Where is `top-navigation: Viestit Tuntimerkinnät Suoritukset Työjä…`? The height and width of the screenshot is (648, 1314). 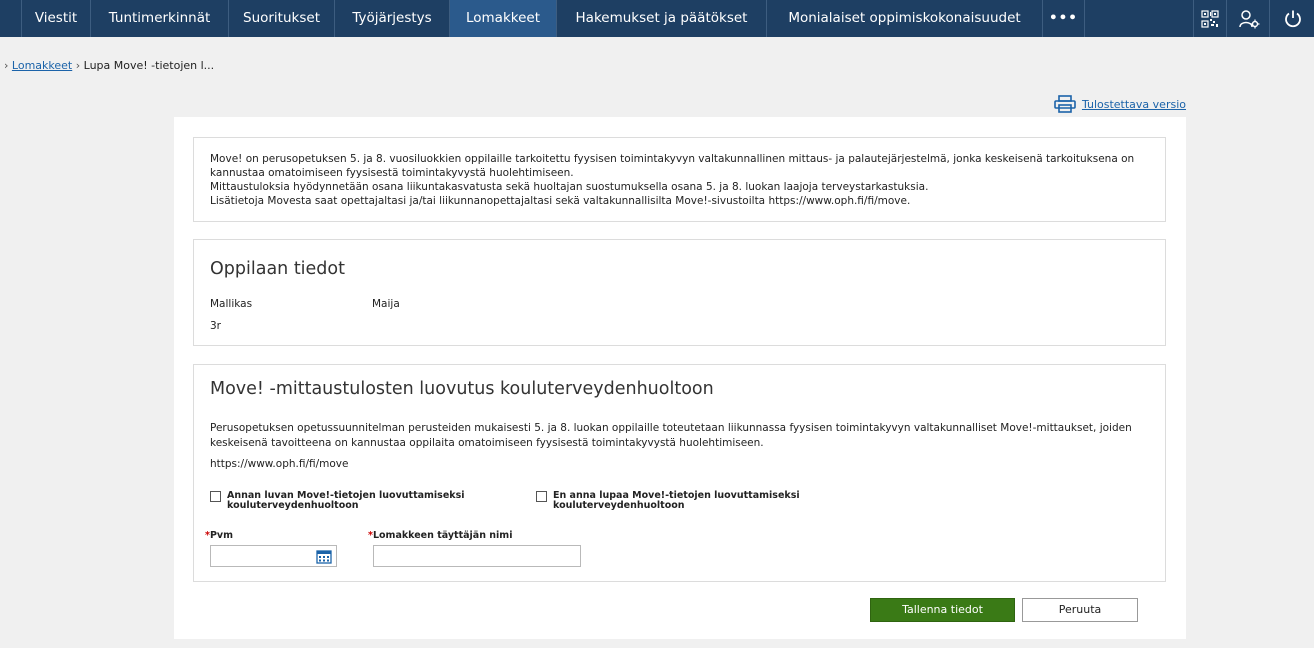 top-navigation: Viestit Tuntimerkinnät Suoritukset Työjä… is located at coordinates (657, 18).